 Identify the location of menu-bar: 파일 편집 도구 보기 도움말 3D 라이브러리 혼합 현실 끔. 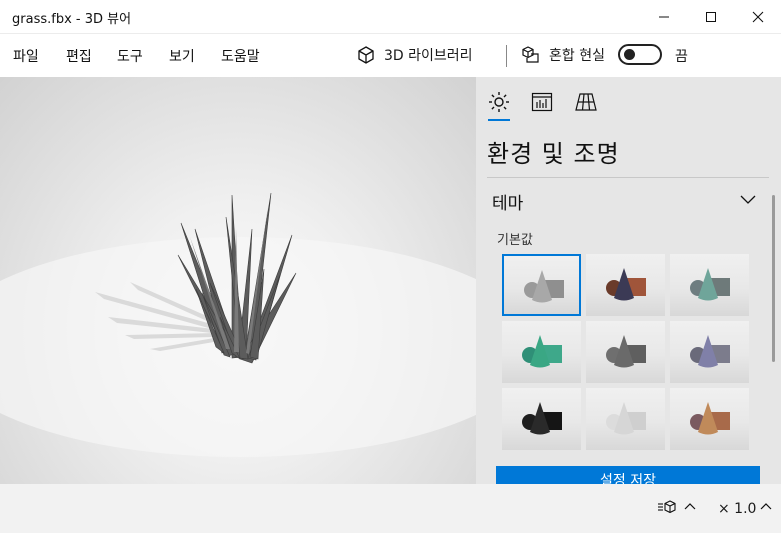
(390, 55).